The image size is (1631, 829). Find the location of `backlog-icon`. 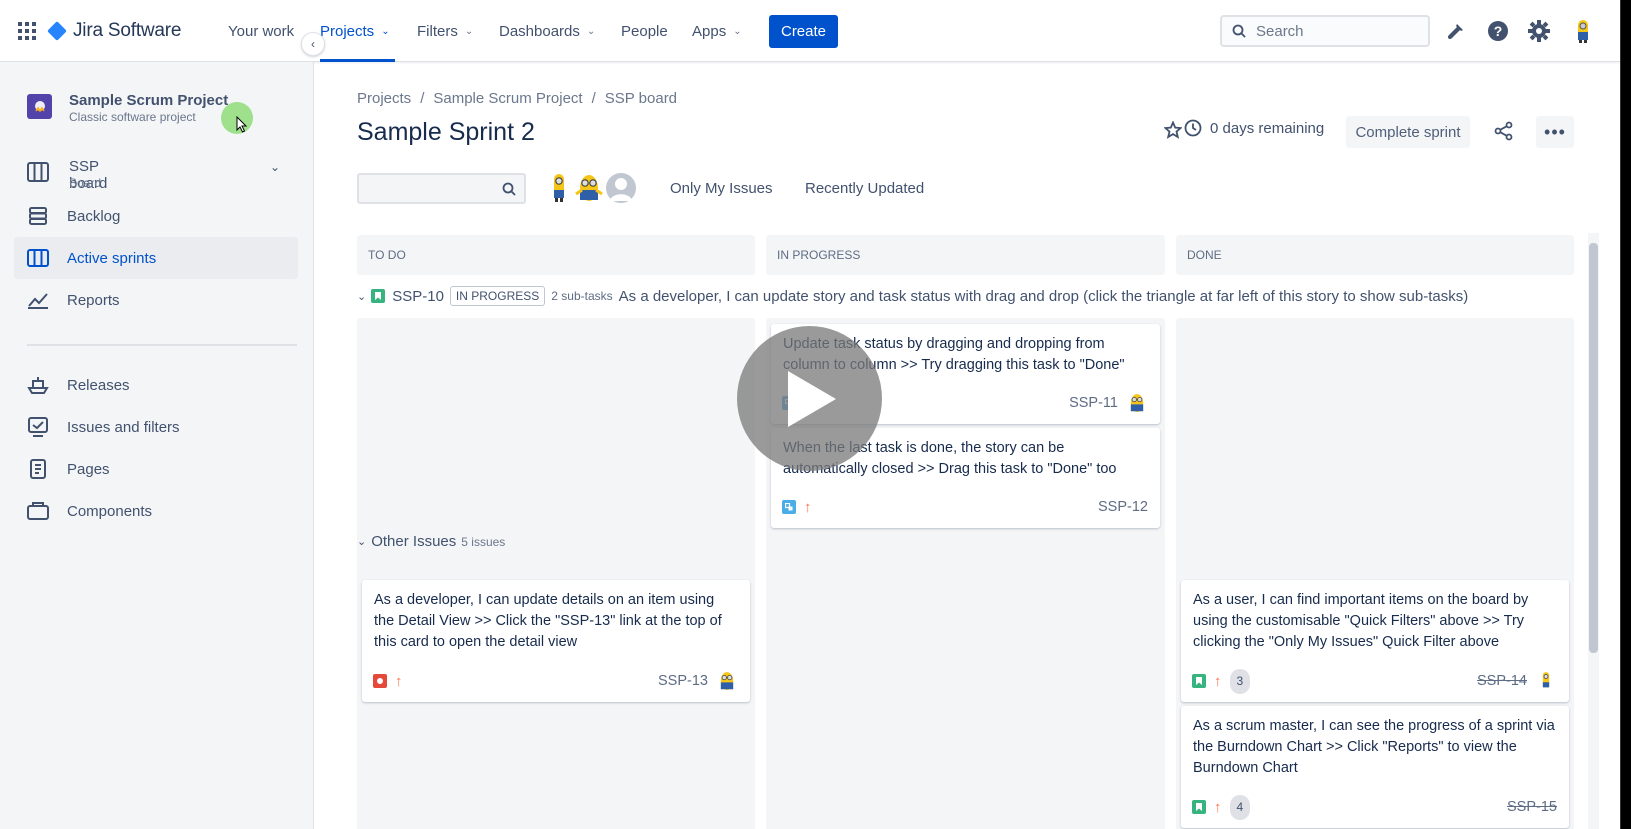

backlog-icon is located at coordinates (38, 216).